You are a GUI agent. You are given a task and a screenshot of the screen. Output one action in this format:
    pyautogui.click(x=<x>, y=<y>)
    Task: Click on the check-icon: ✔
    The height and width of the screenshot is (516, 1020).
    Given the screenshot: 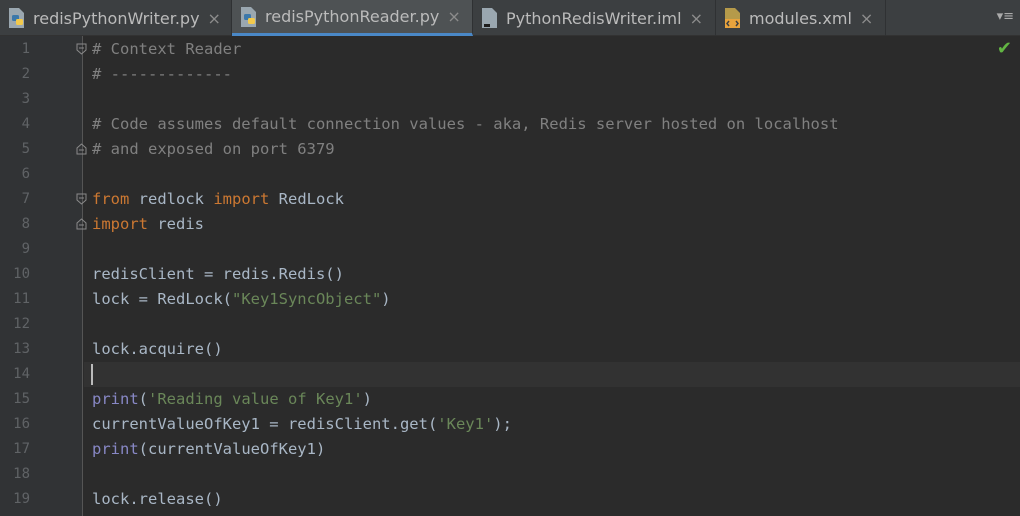 What is the action you would take?
    pyautogui.click(x=1004, y=48)
    